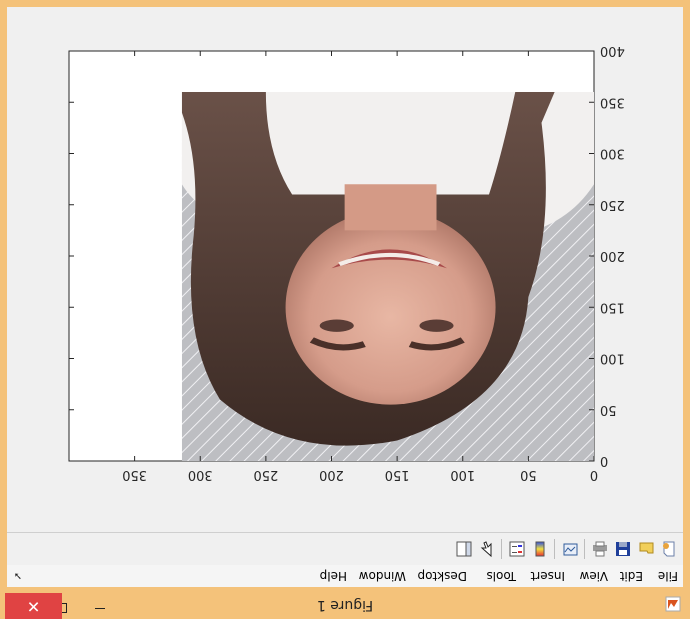 The height and width of the screenshot is (619, 690). I want to click on y-tick-label: 100, so click(612, 358).